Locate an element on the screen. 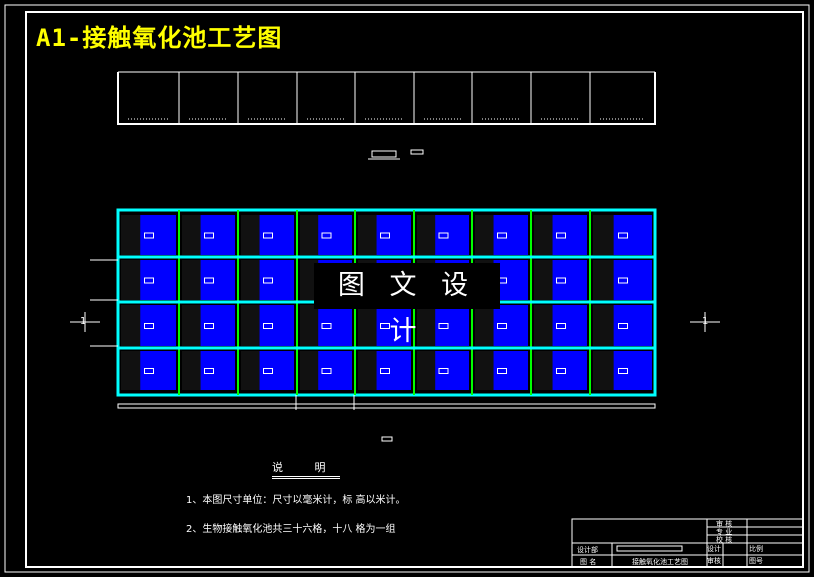  tb-drawing-no: 图号 is located at coordinates (756, 561).